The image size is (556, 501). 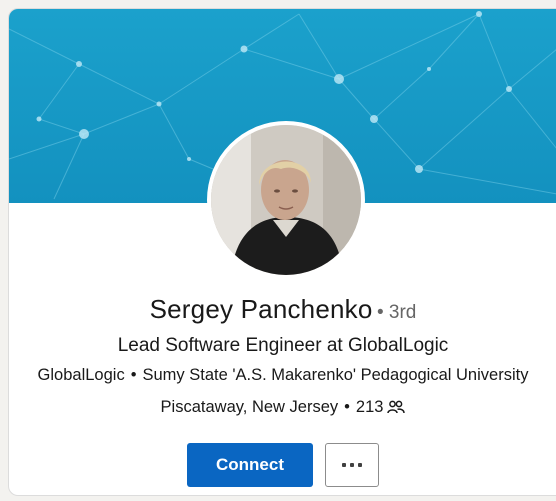 I want to click on more-actions-button, so click(x=352, y=465).